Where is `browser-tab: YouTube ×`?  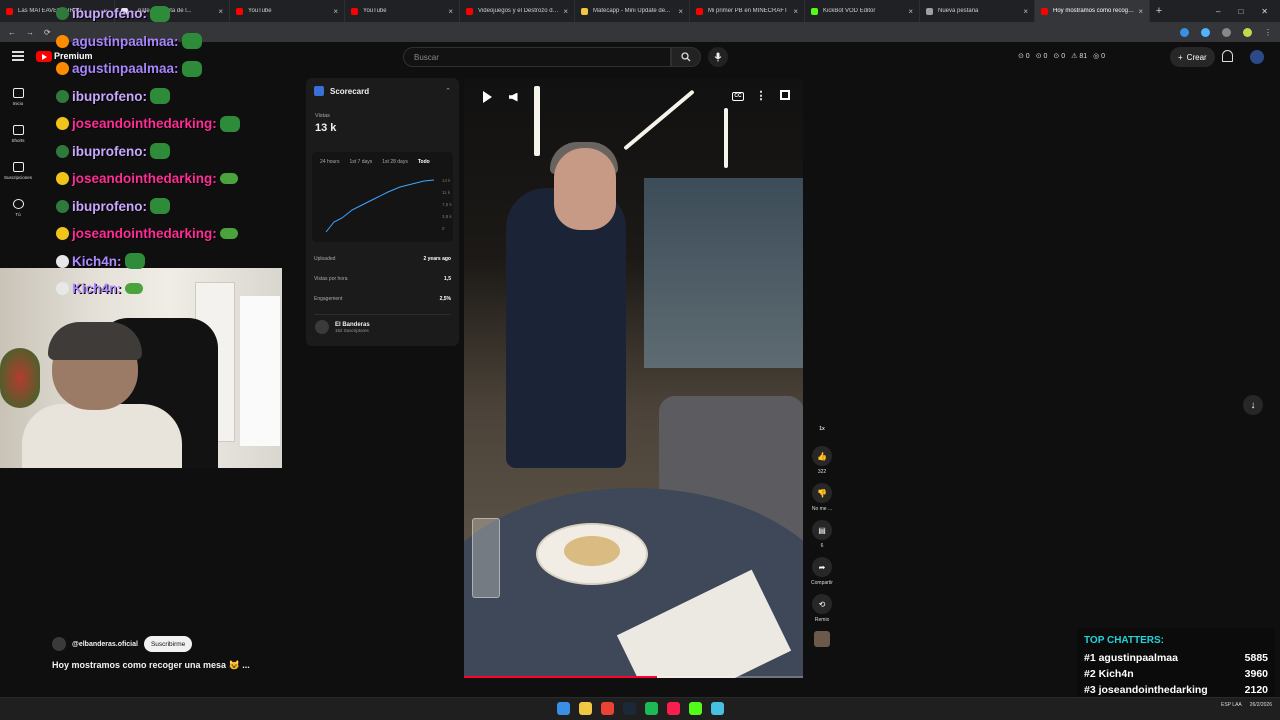
browser-tab: YouTube × is located at coordinates (402, 11).